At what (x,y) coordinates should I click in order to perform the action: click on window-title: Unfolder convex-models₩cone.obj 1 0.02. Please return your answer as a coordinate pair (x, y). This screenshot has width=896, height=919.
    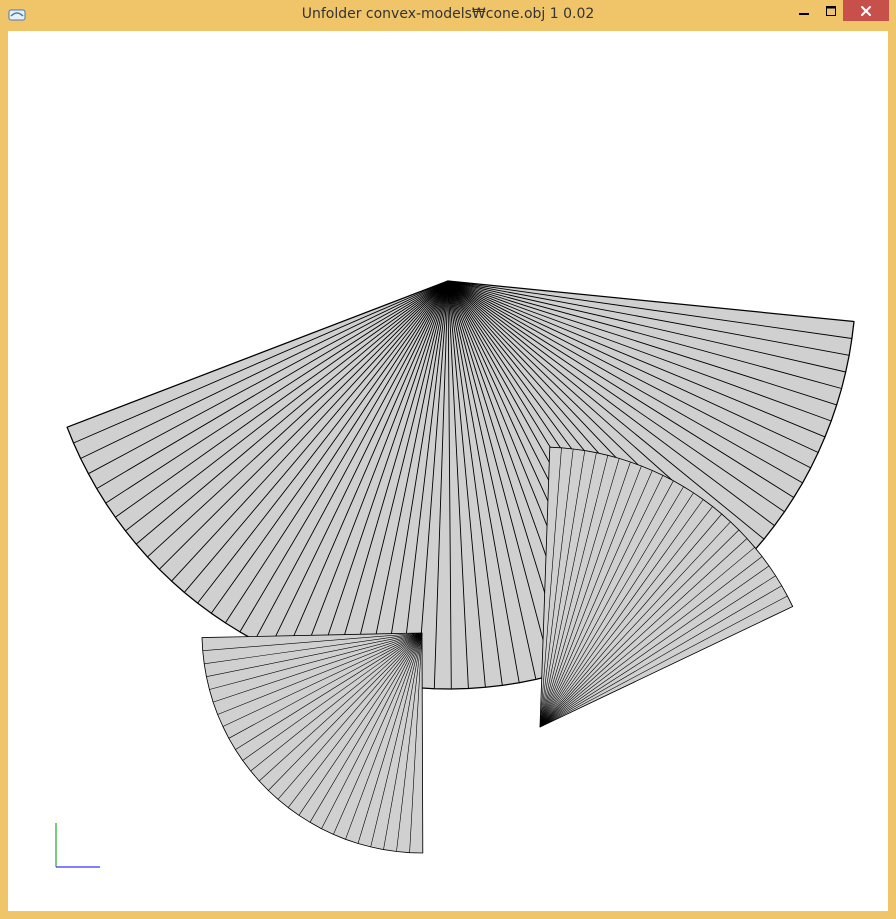
    Looking at the image, I should click on (448, 14).